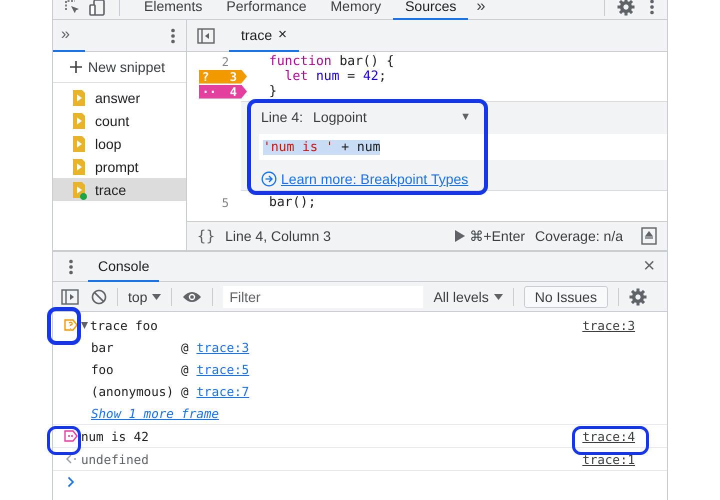  Describe the element at coordinates (335, 76) in the screenshot. I see `code-line: let num = 42;` at that location.